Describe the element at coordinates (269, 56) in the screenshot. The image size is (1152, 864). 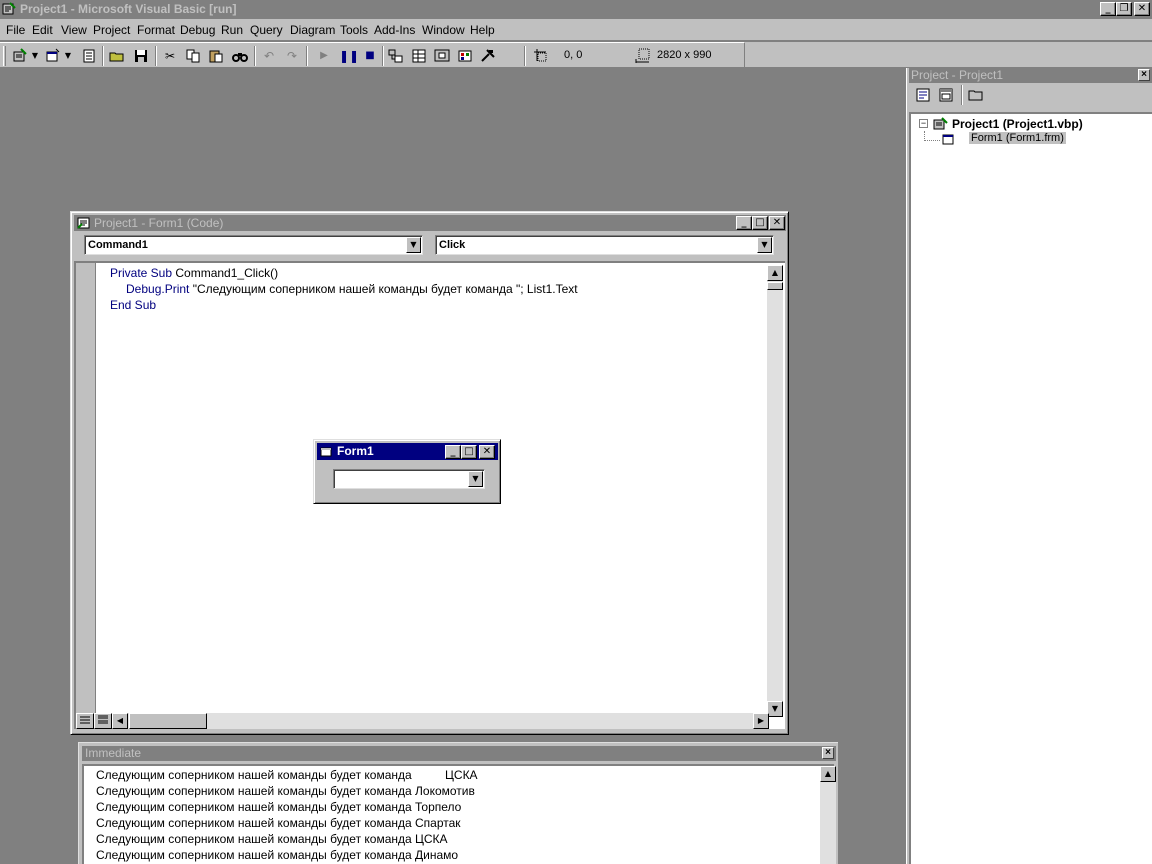
I see `undo-icon: ↶` at that location.